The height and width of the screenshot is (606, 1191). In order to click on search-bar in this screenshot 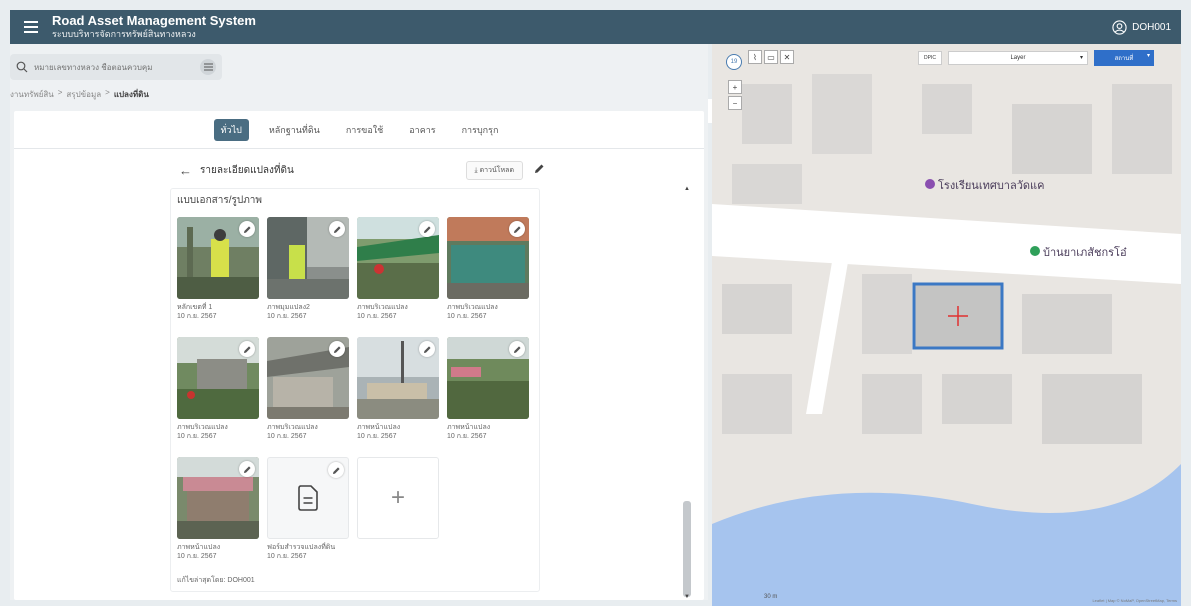, I will do `click(116, 67)`.